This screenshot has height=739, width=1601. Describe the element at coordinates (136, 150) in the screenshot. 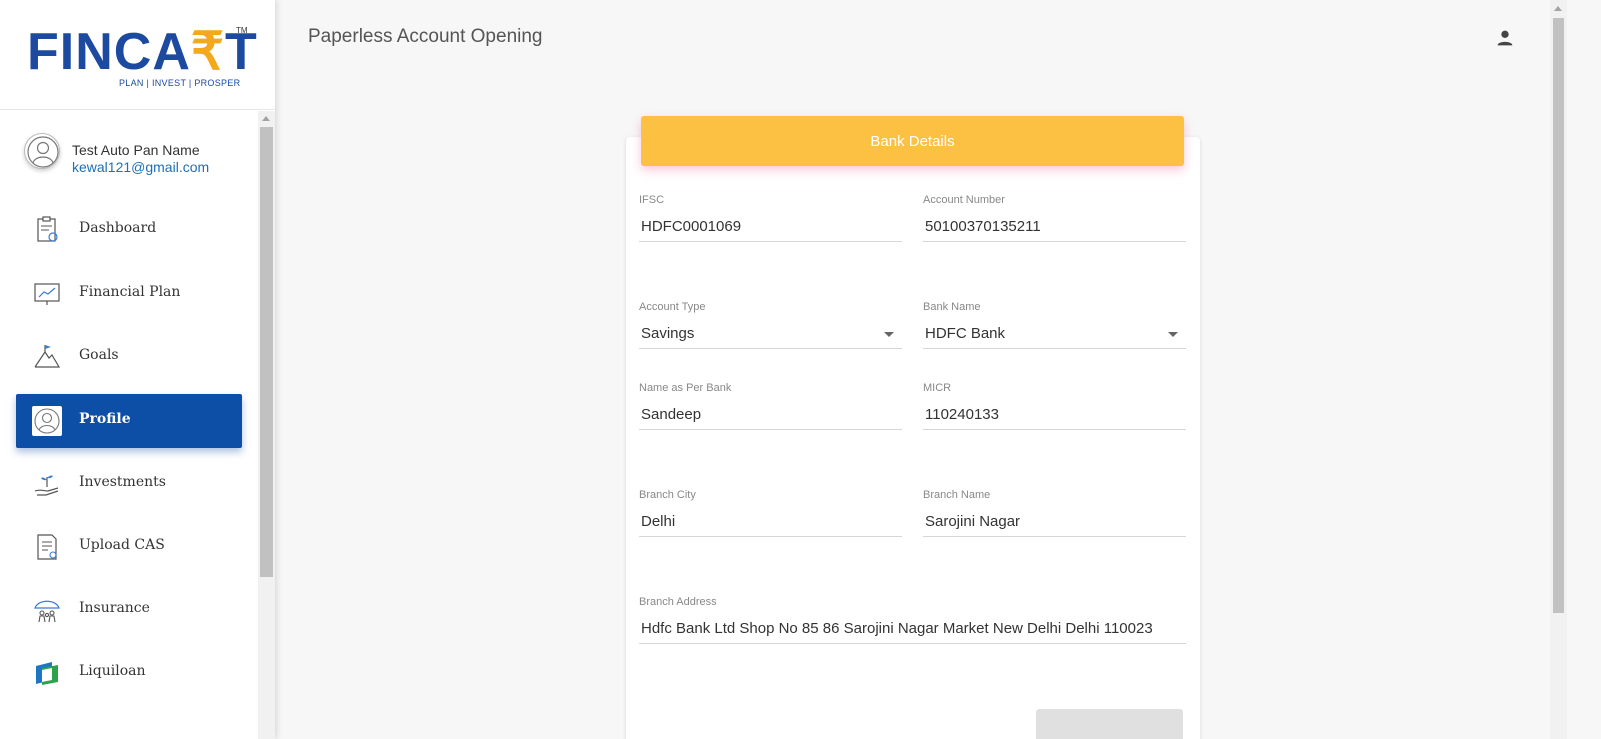

I see `user-name: Test Auto Pan Name` at that location.